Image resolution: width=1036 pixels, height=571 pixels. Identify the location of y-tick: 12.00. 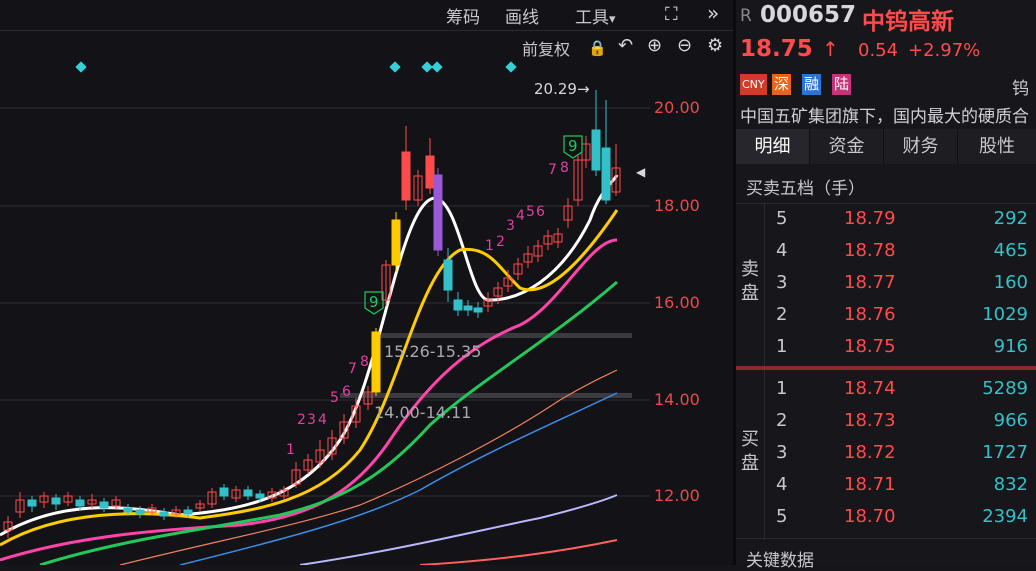
(677, 495).